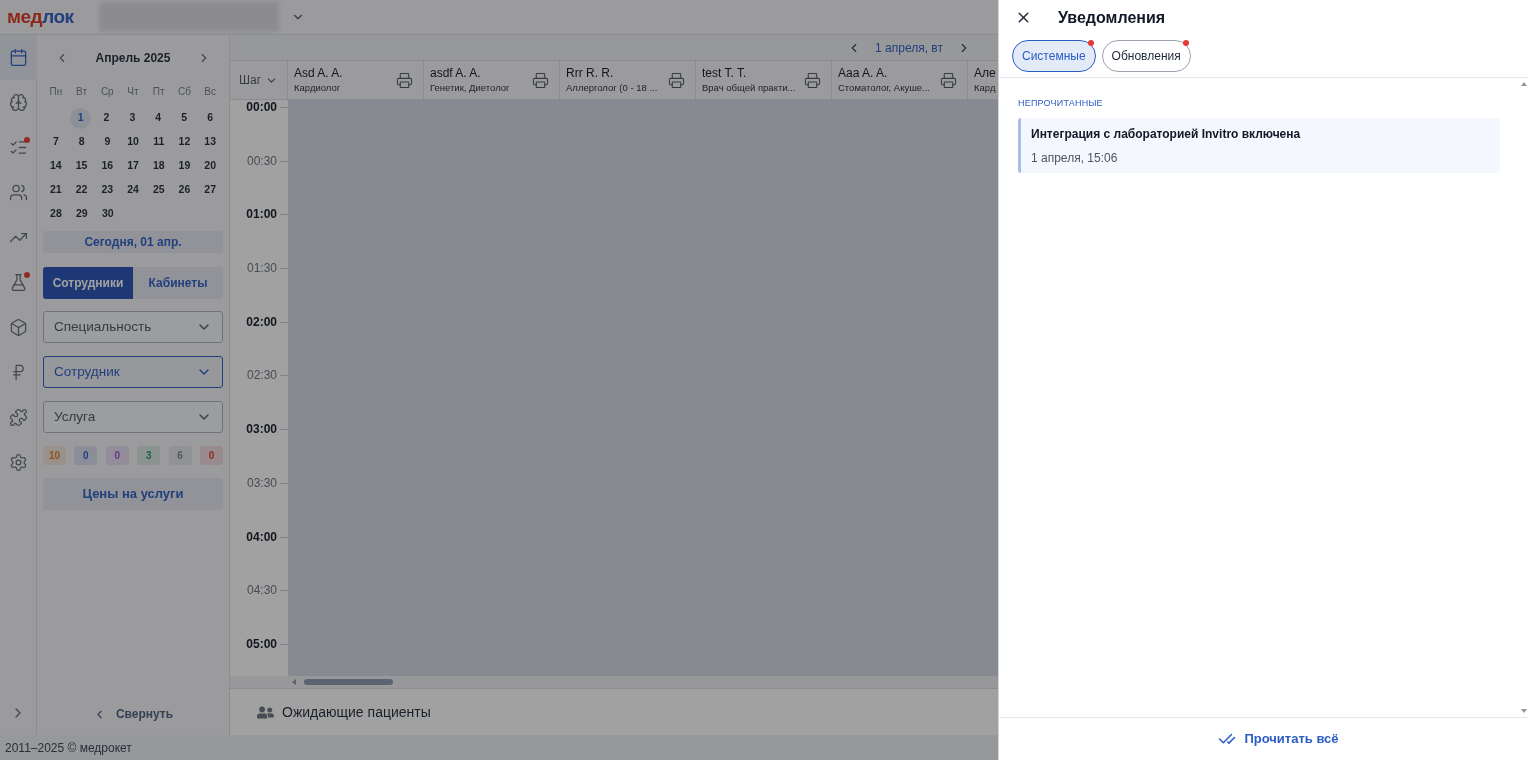 The width and height of the screenshot is (1528, 760). I want to click on calendar-day: 21, so click(56, 190).